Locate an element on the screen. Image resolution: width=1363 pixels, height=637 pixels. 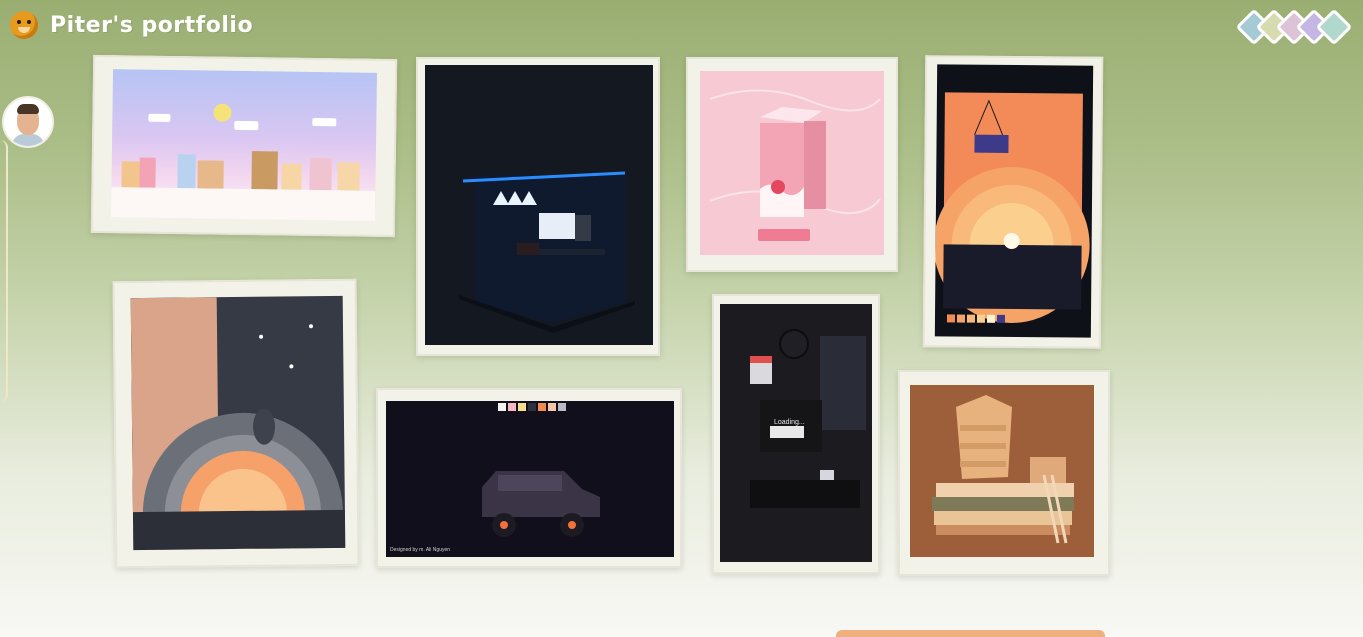
pastel-town-artwork is located at coordinates (244, 145).